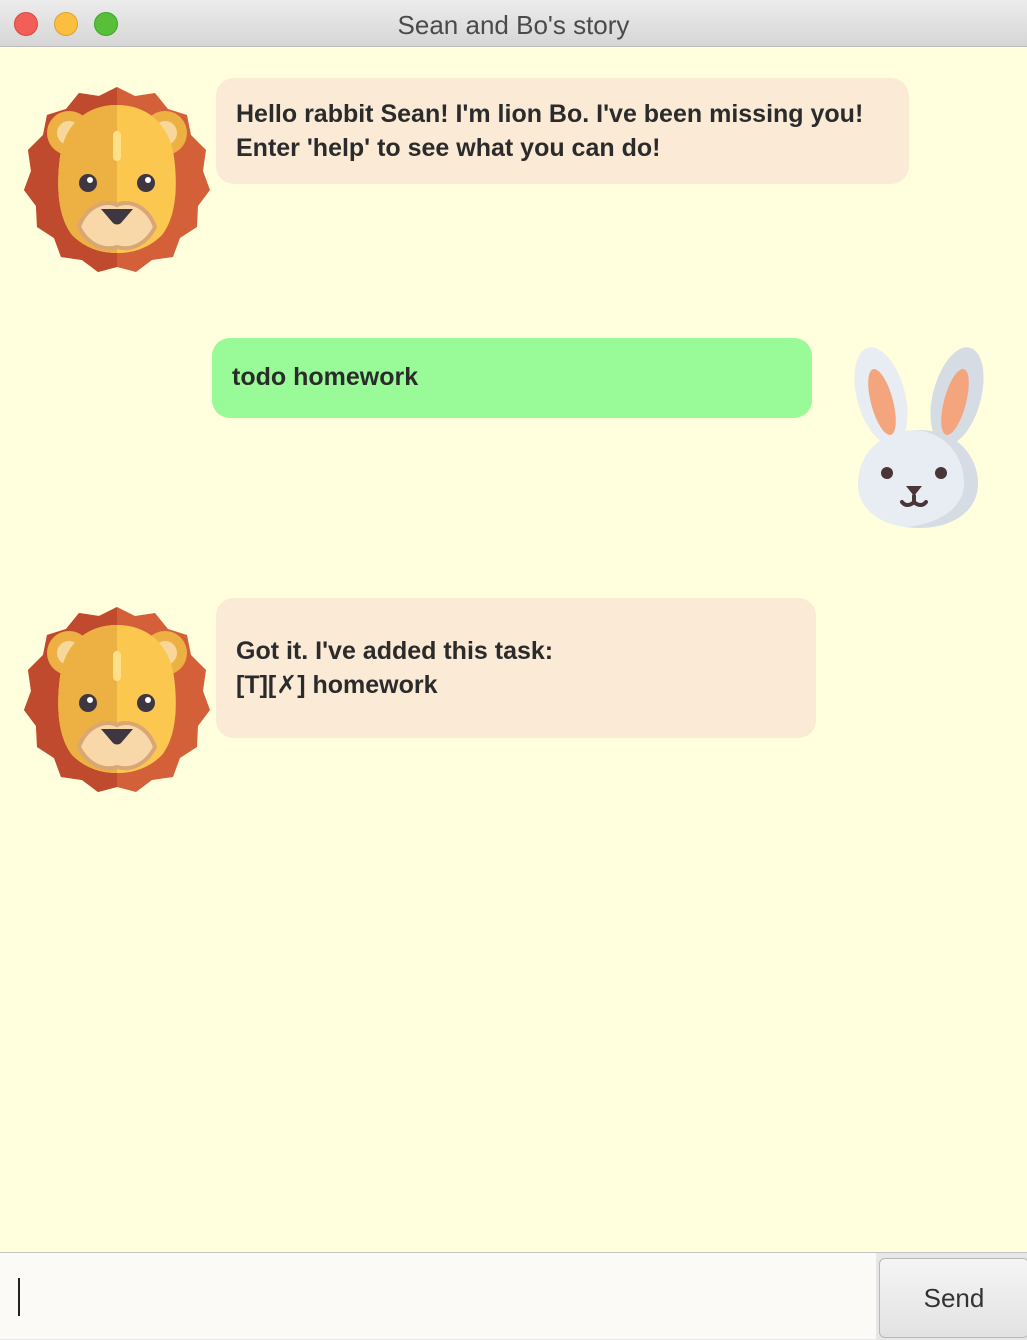  Describe the element at coordinates (19, 1297) in the screenshot. I see `text-caret` at that location.